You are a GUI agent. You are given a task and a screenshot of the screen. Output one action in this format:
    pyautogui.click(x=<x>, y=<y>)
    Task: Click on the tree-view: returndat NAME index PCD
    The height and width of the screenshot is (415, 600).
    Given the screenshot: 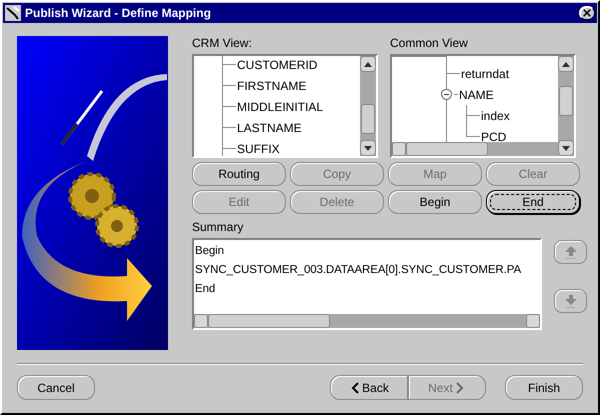 What is the action you would take?
    pyautogui.click(x=483, y=106)
    